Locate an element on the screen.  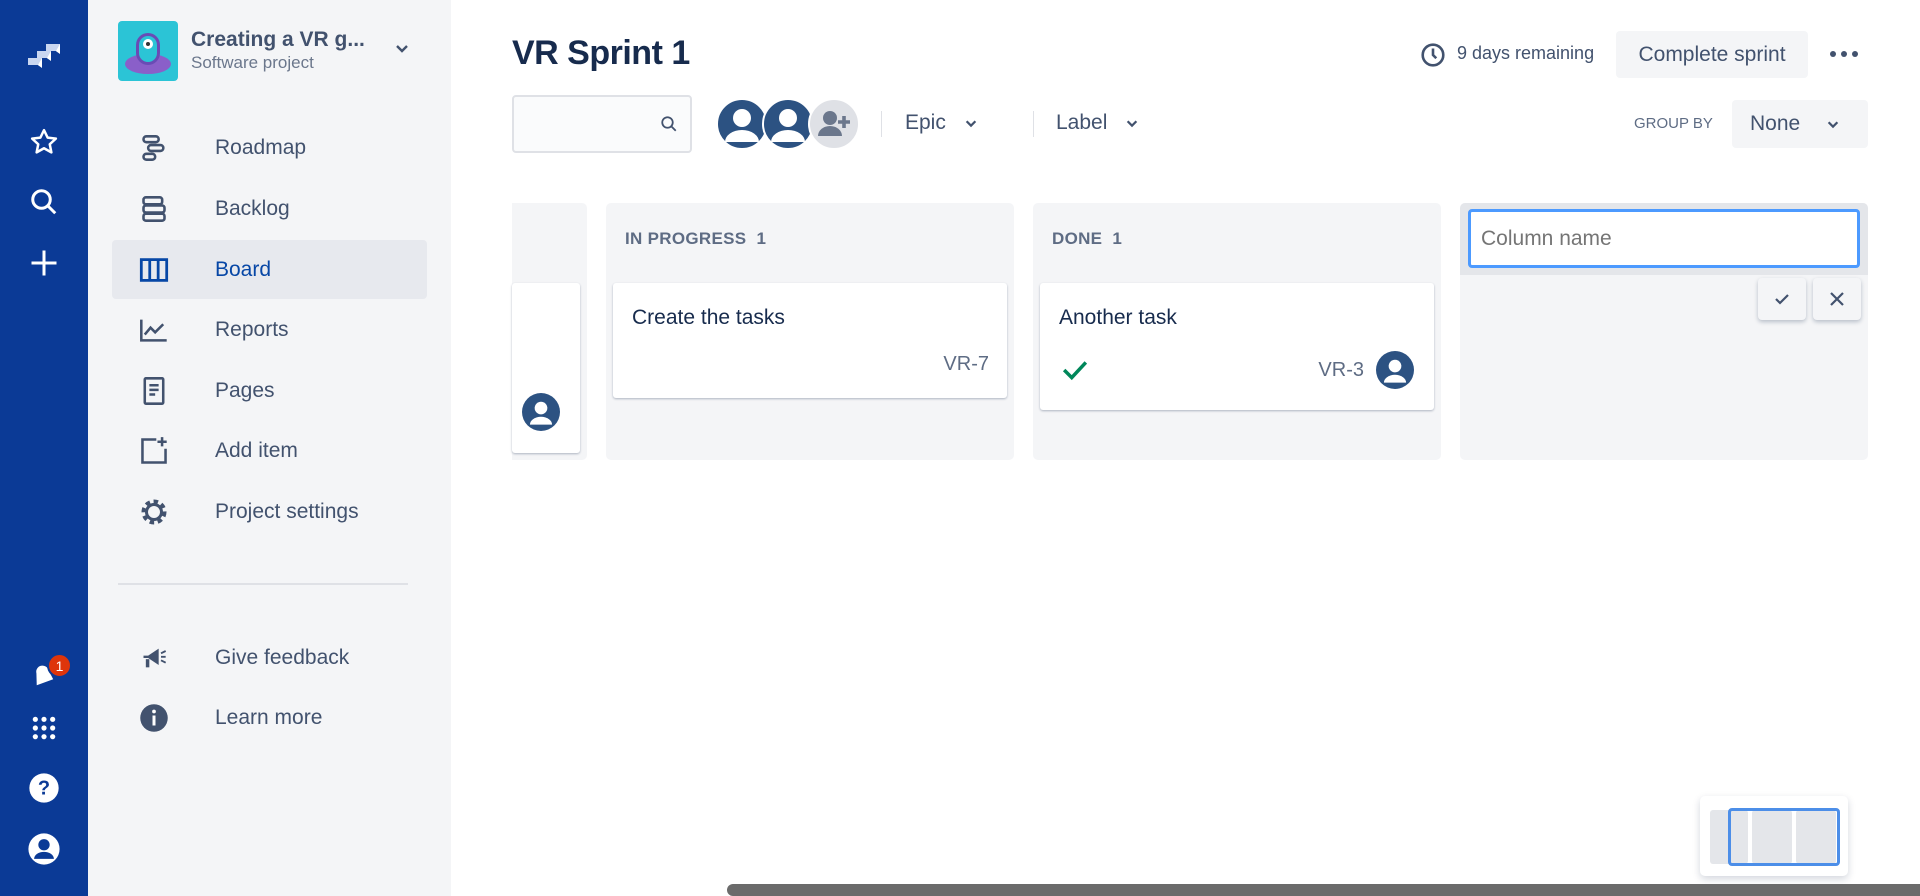
cancel-button is located at coordinates (1837, 299).